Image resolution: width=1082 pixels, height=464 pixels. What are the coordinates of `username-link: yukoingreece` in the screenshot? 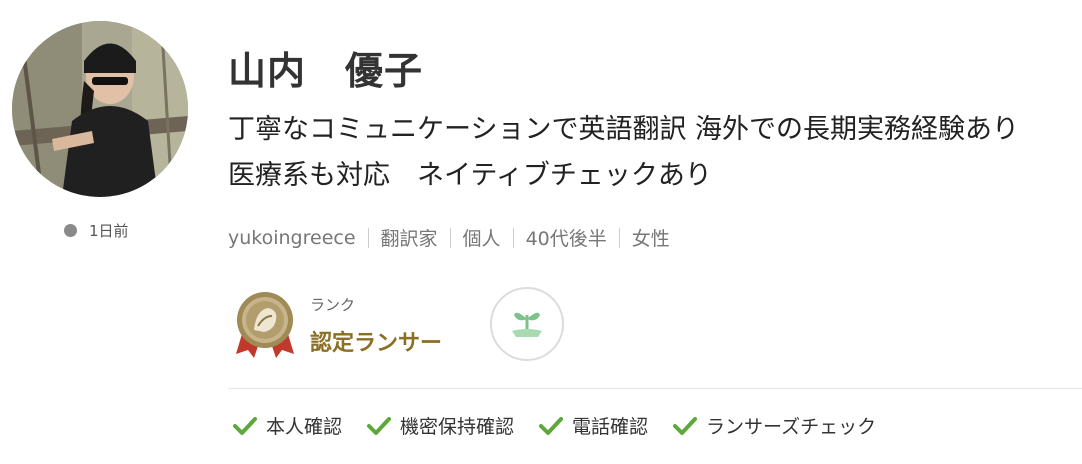 It's located at (292, 238).